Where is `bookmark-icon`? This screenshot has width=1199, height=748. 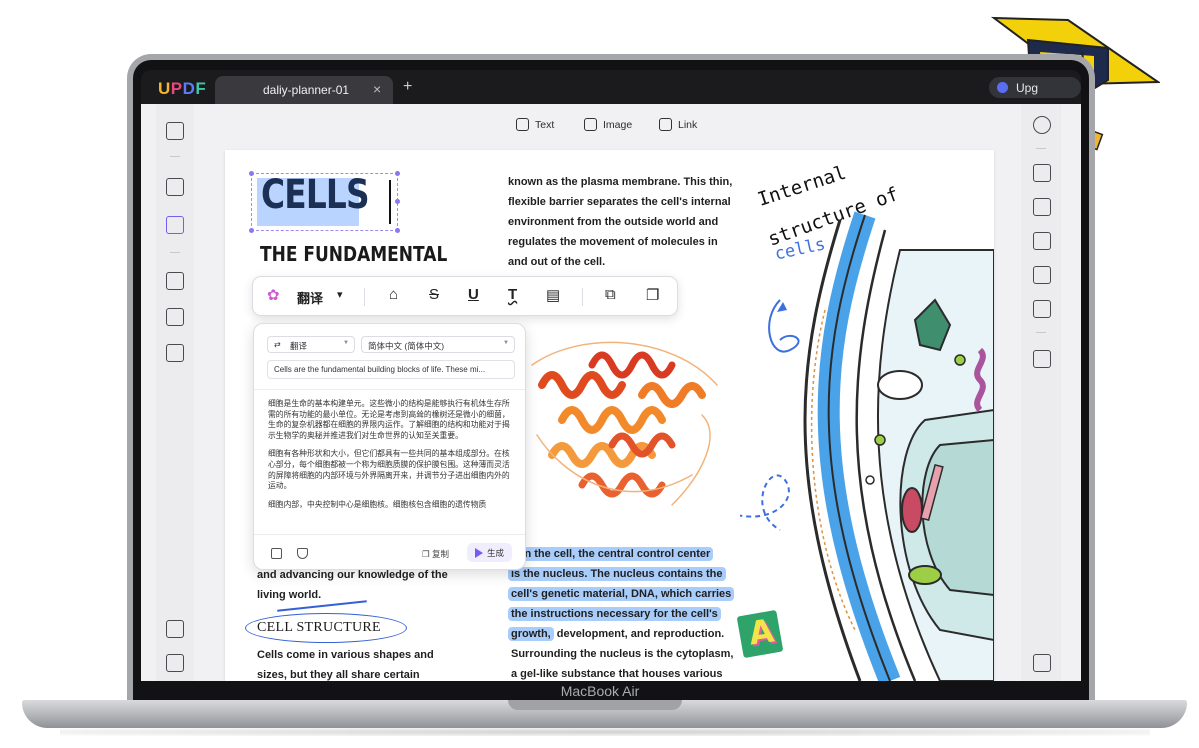 bookmark-icon is located at coordinates (175, 663).